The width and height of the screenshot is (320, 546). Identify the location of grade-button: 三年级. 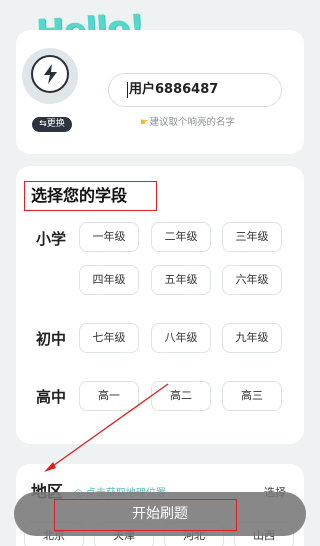
(252, 237).